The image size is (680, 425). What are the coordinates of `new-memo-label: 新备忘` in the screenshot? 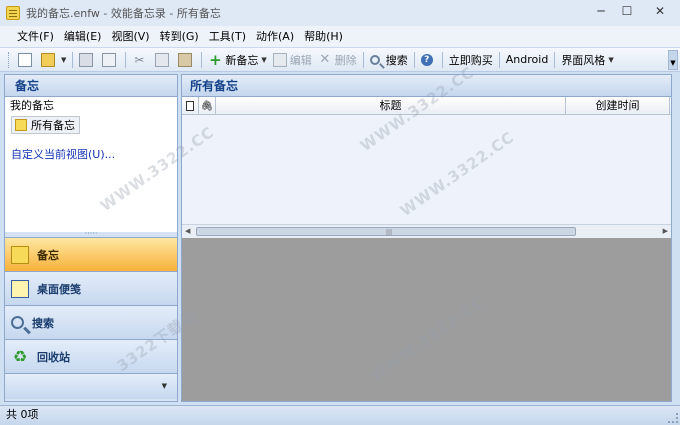 It's located at (242, 60).